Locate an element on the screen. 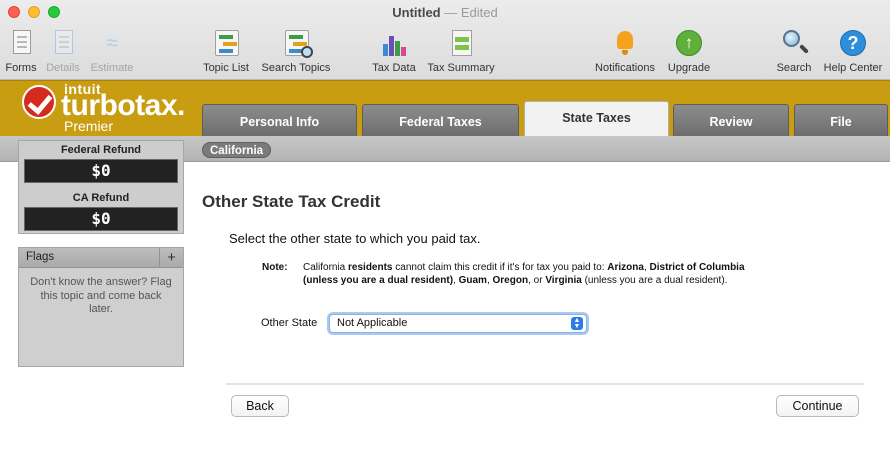 Image resolution: width=890 pixels, height=457 pixels. tab-state-taxes: State Taxes is located at coordinates (596, 119).